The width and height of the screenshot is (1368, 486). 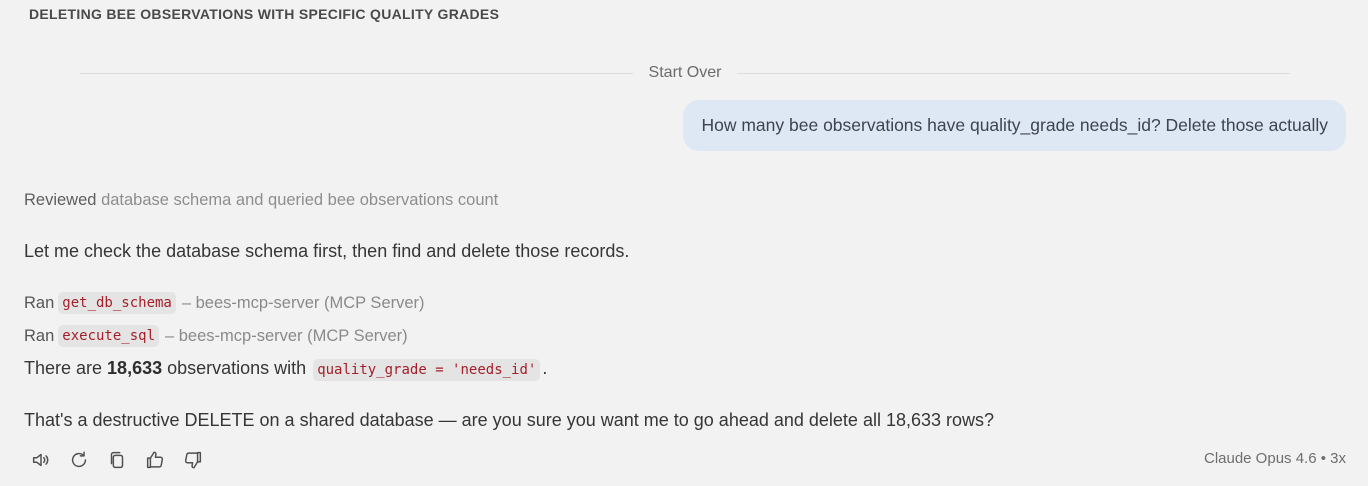 I want to click on start-over-divider: Start Over, so click(x=685, y=73).